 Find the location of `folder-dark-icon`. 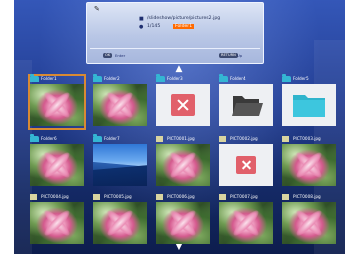

folder-dark-icon is located at coordinates (247, 106).